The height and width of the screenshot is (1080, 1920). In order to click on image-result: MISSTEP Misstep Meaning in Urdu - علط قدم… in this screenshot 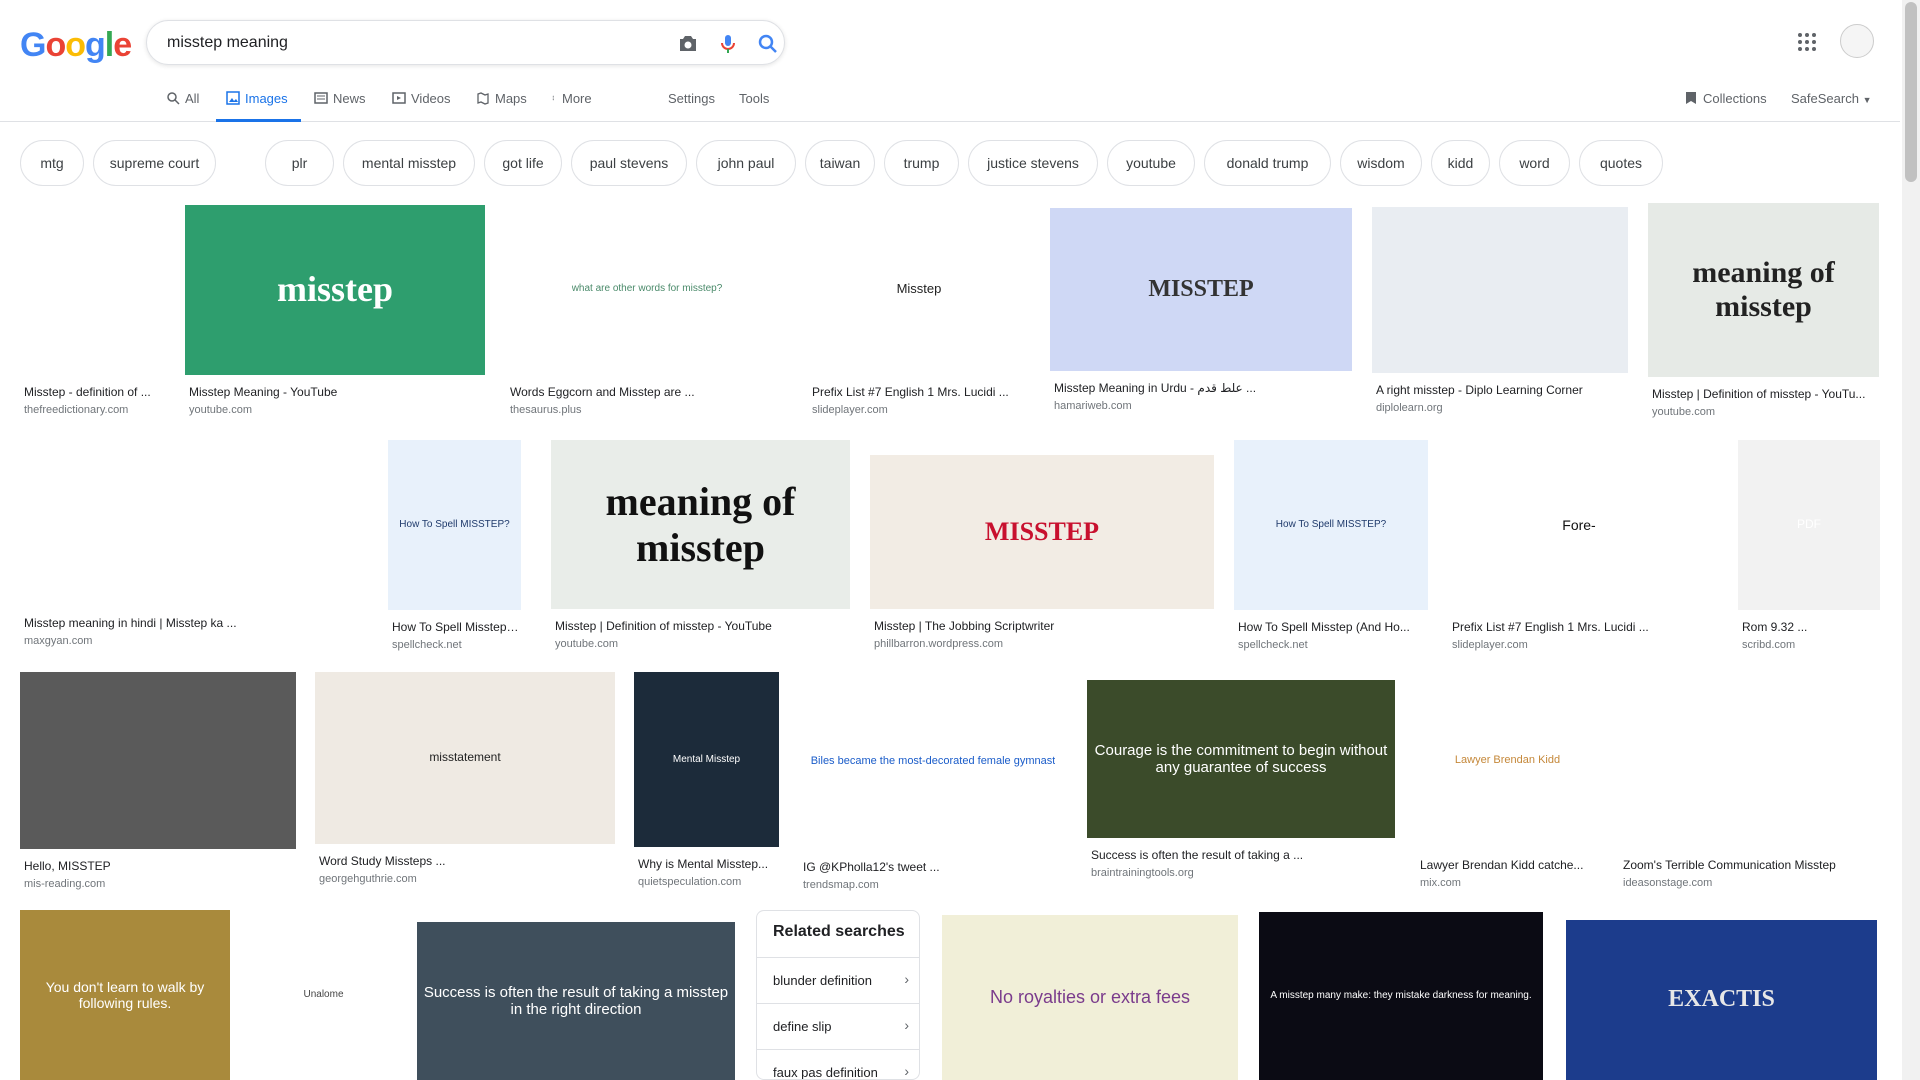, I will do `click(1201, 315)`.